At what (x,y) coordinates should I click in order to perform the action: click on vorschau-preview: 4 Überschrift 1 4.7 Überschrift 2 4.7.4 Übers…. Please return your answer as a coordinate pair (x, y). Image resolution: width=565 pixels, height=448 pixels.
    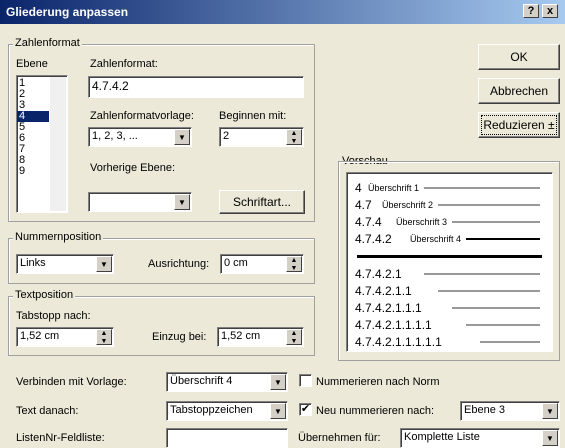
    Looking at the image, I should click on (449, 262).